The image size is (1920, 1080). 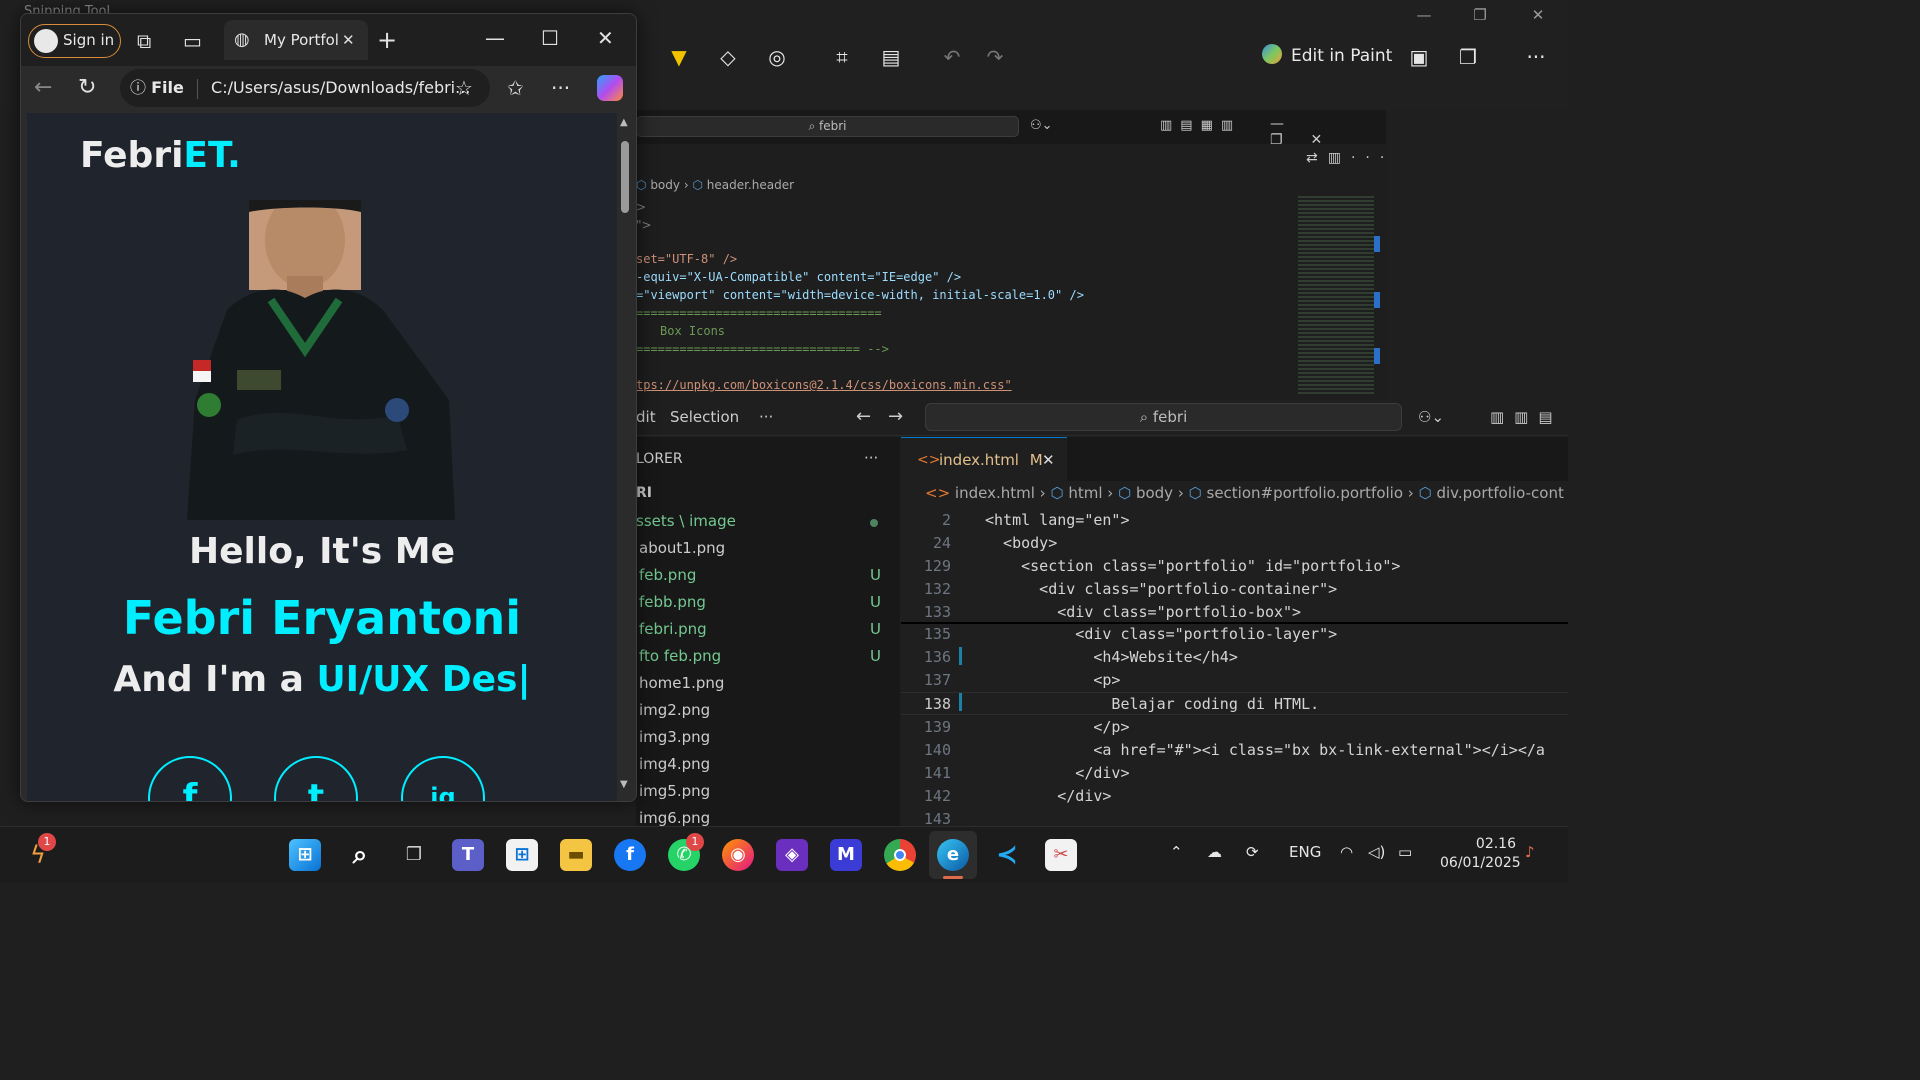 What do you see at coordinates (624, 784) in the screenshot?
I see `scroll-down-icon: ▼` at bounding box center [624, 784].